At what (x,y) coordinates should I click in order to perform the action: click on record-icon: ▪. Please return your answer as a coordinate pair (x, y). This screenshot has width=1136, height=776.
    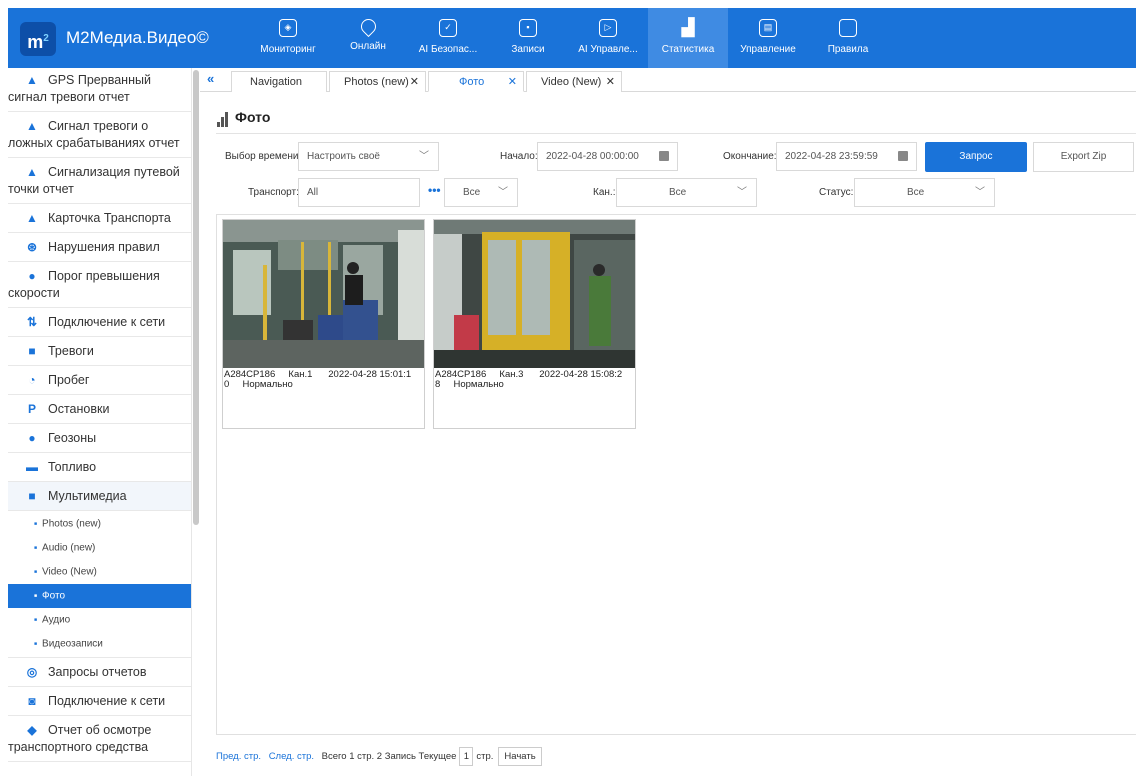
    Looking at the image, I should click on (528, 28).